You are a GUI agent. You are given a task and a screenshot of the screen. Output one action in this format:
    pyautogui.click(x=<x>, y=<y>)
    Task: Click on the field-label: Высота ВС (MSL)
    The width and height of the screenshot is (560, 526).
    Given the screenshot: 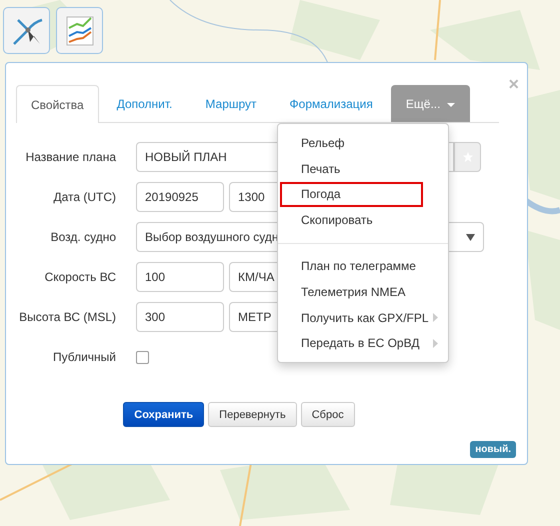 What is the action you would take?
    pyautogui.click(x=67, y=317)
    